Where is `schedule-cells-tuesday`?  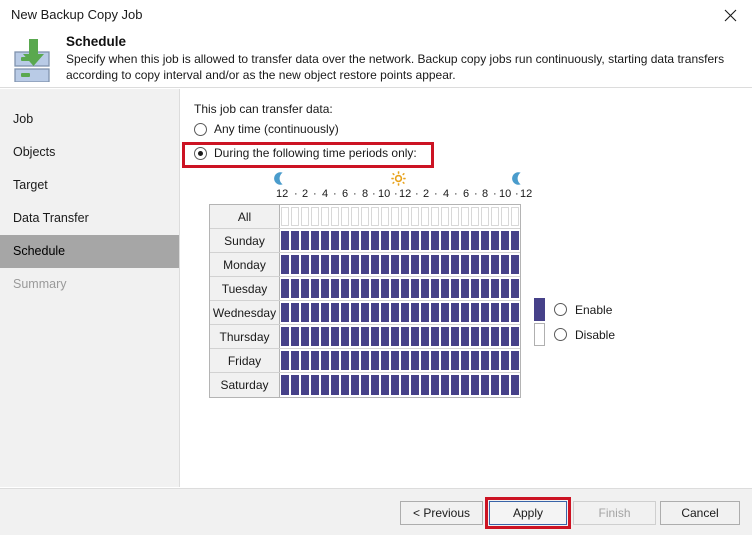 schedule-cells-tuesday is located at coordinates (400, 288).